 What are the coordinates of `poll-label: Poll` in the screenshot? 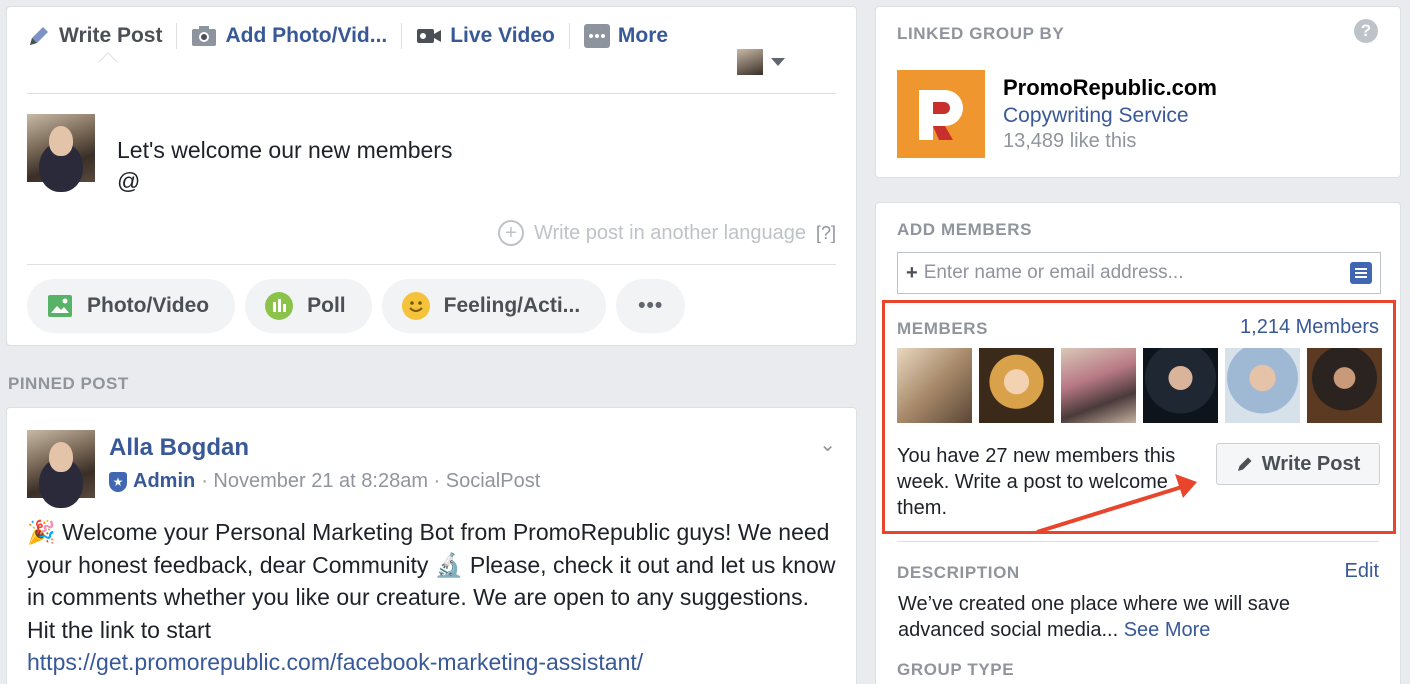 It's located at (326, 305).